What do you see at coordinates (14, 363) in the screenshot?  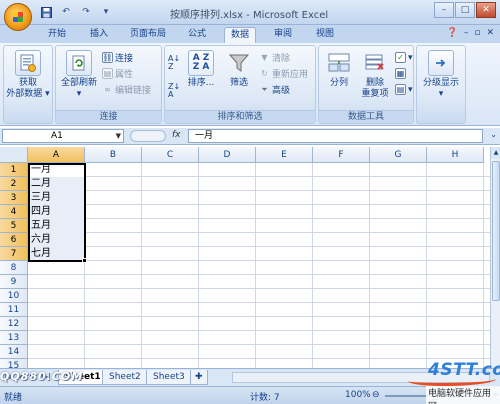 I see `row-header: 15` at bounding box center [14, 363].